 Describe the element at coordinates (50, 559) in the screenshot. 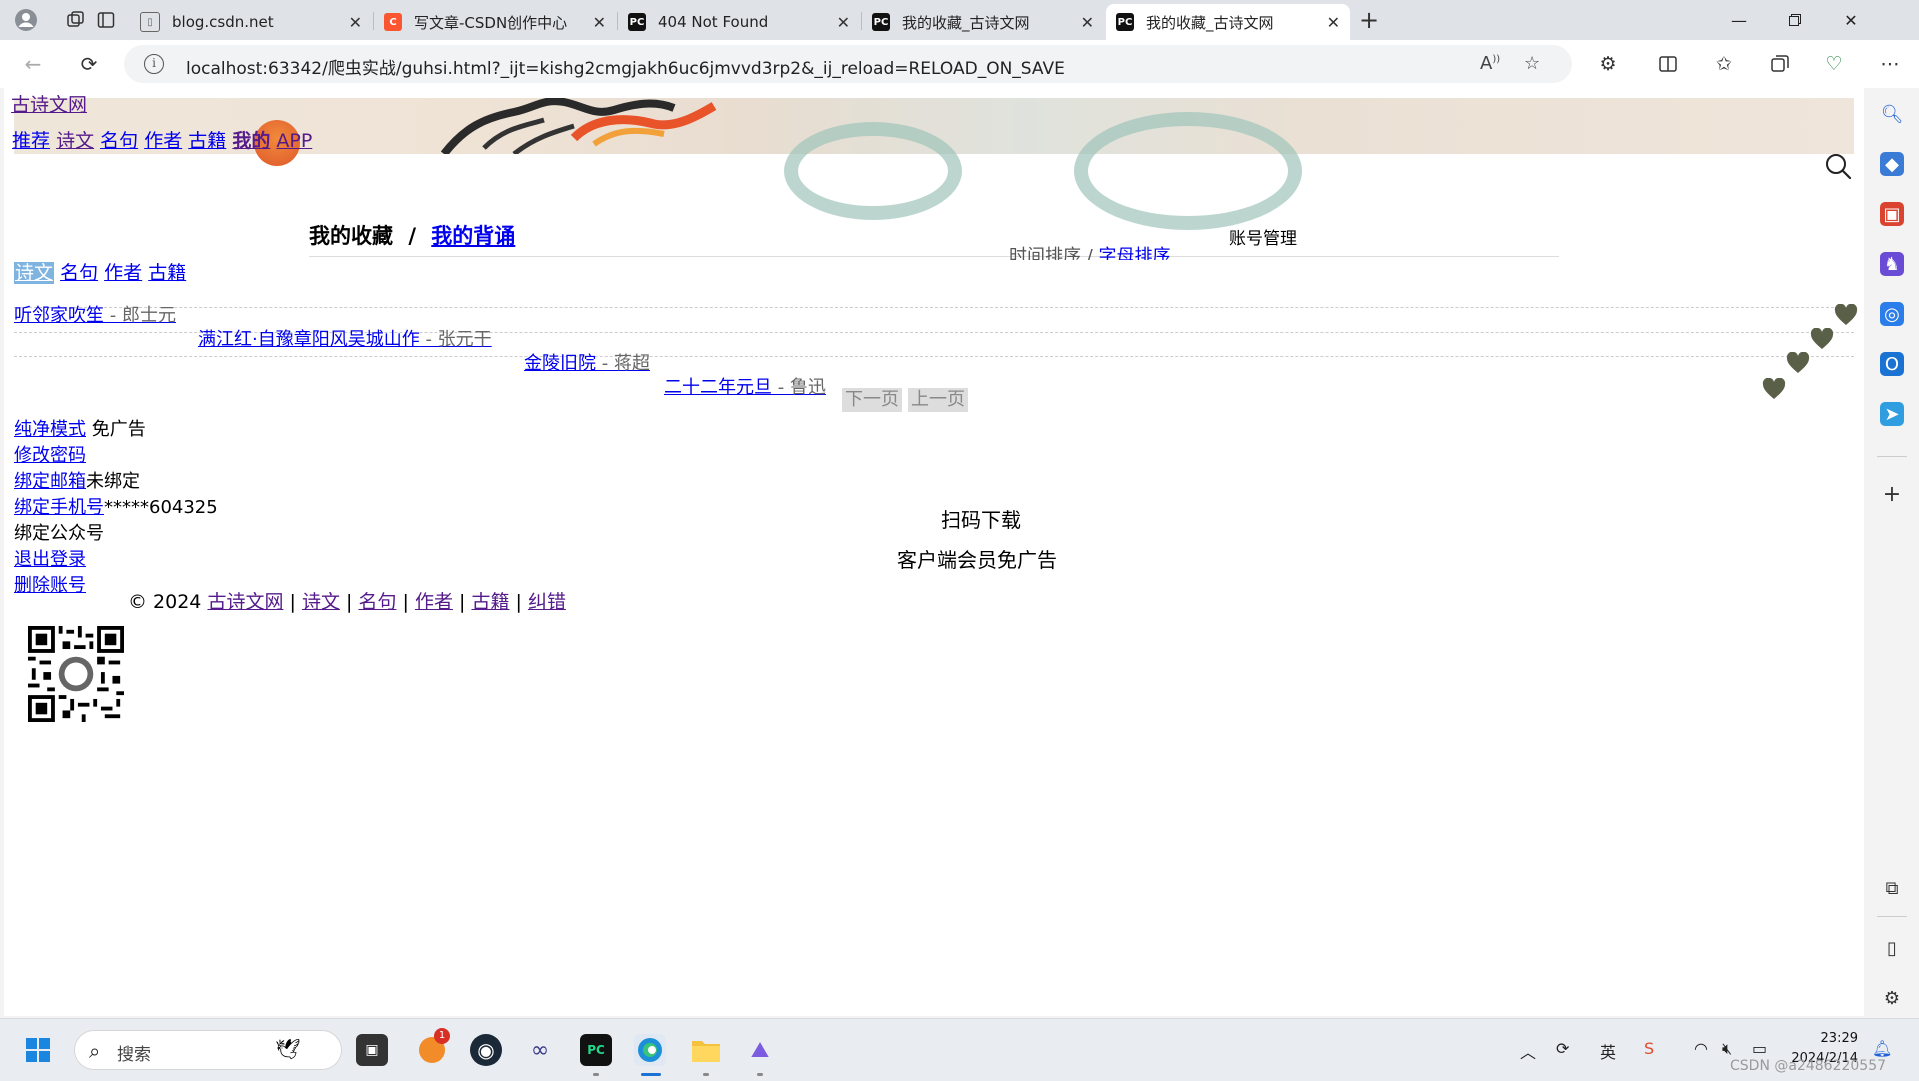

I see `logout-link: 退出登录` at that location.